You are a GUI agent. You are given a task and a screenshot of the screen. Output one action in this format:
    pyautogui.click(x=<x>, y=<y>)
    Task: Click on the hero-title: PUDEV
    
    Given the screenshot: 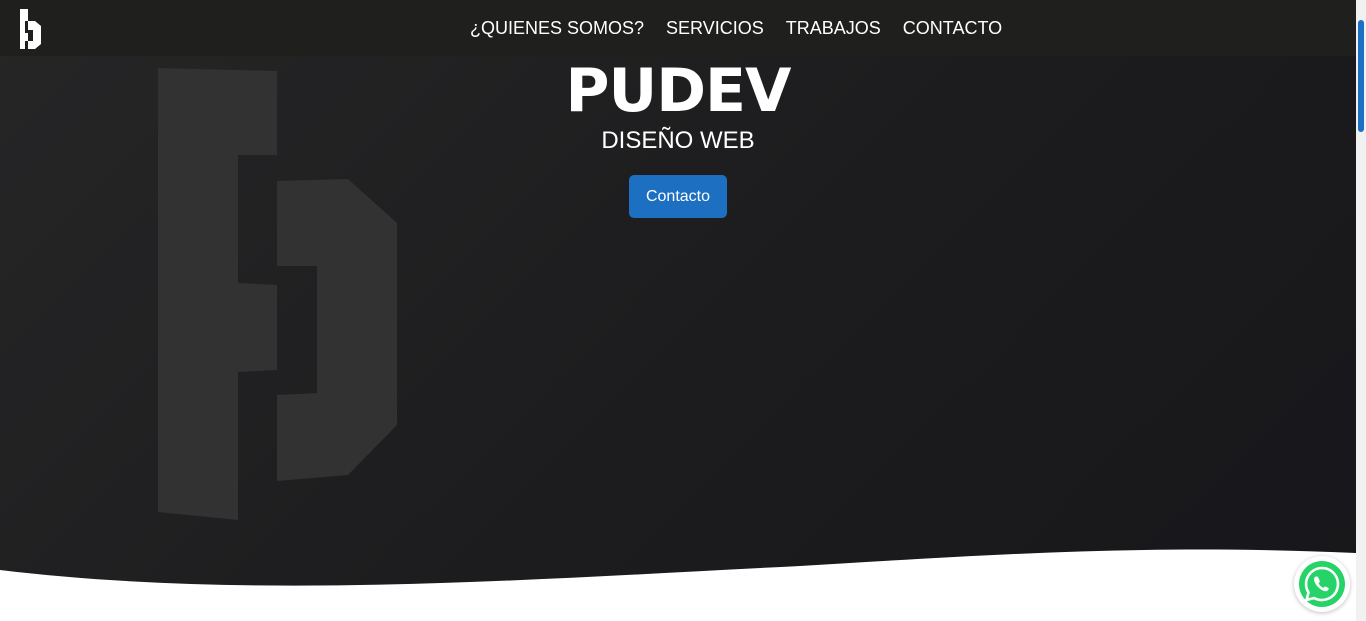 What is the action you would take?
    pyautogui.click(x=678, y=91)
    